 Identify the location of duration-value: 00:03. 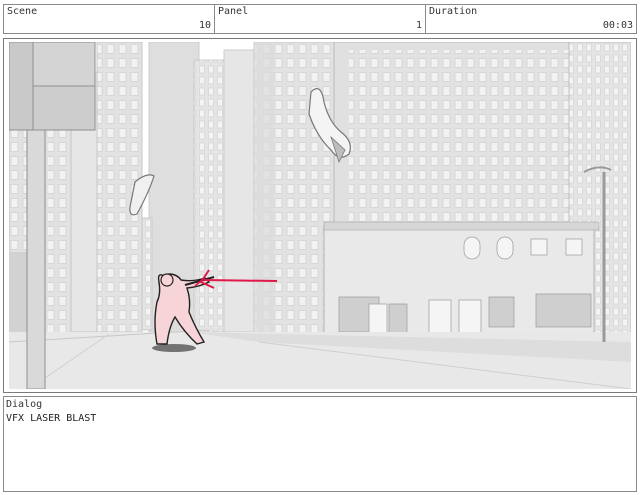
(618, 25).